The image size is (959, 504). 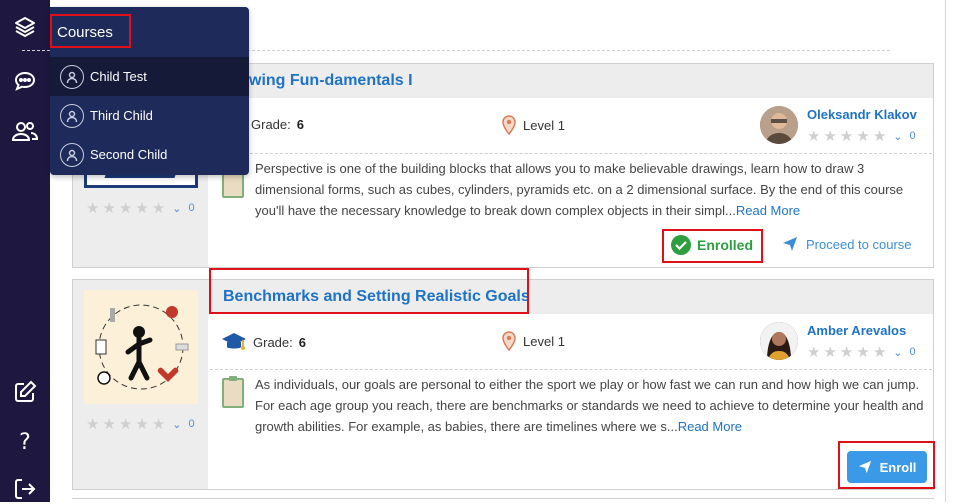 I want to click on chat-icon, so click(x=25, y=81).